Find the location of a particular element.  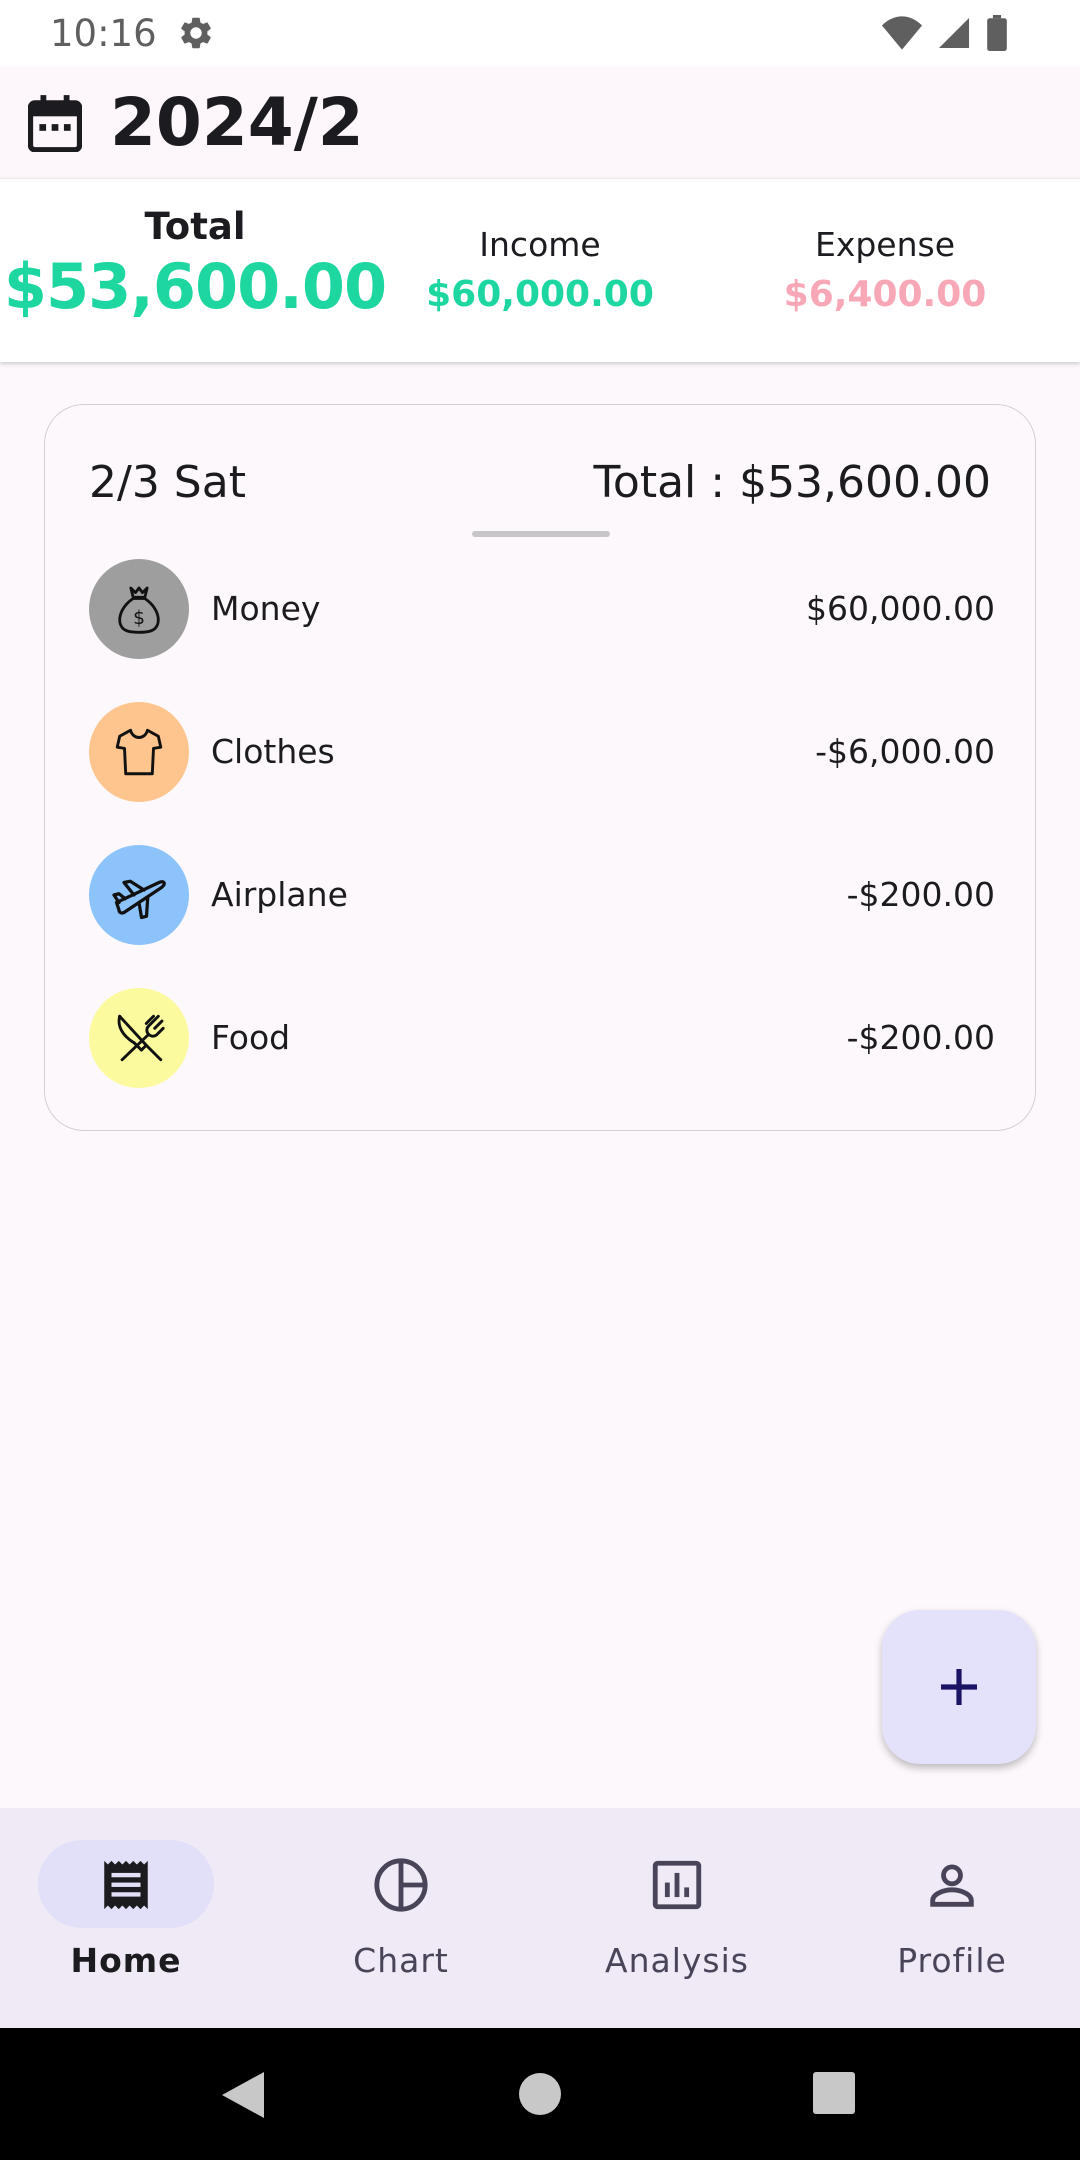

utensils-icon is located at coordinates (141, 1038).